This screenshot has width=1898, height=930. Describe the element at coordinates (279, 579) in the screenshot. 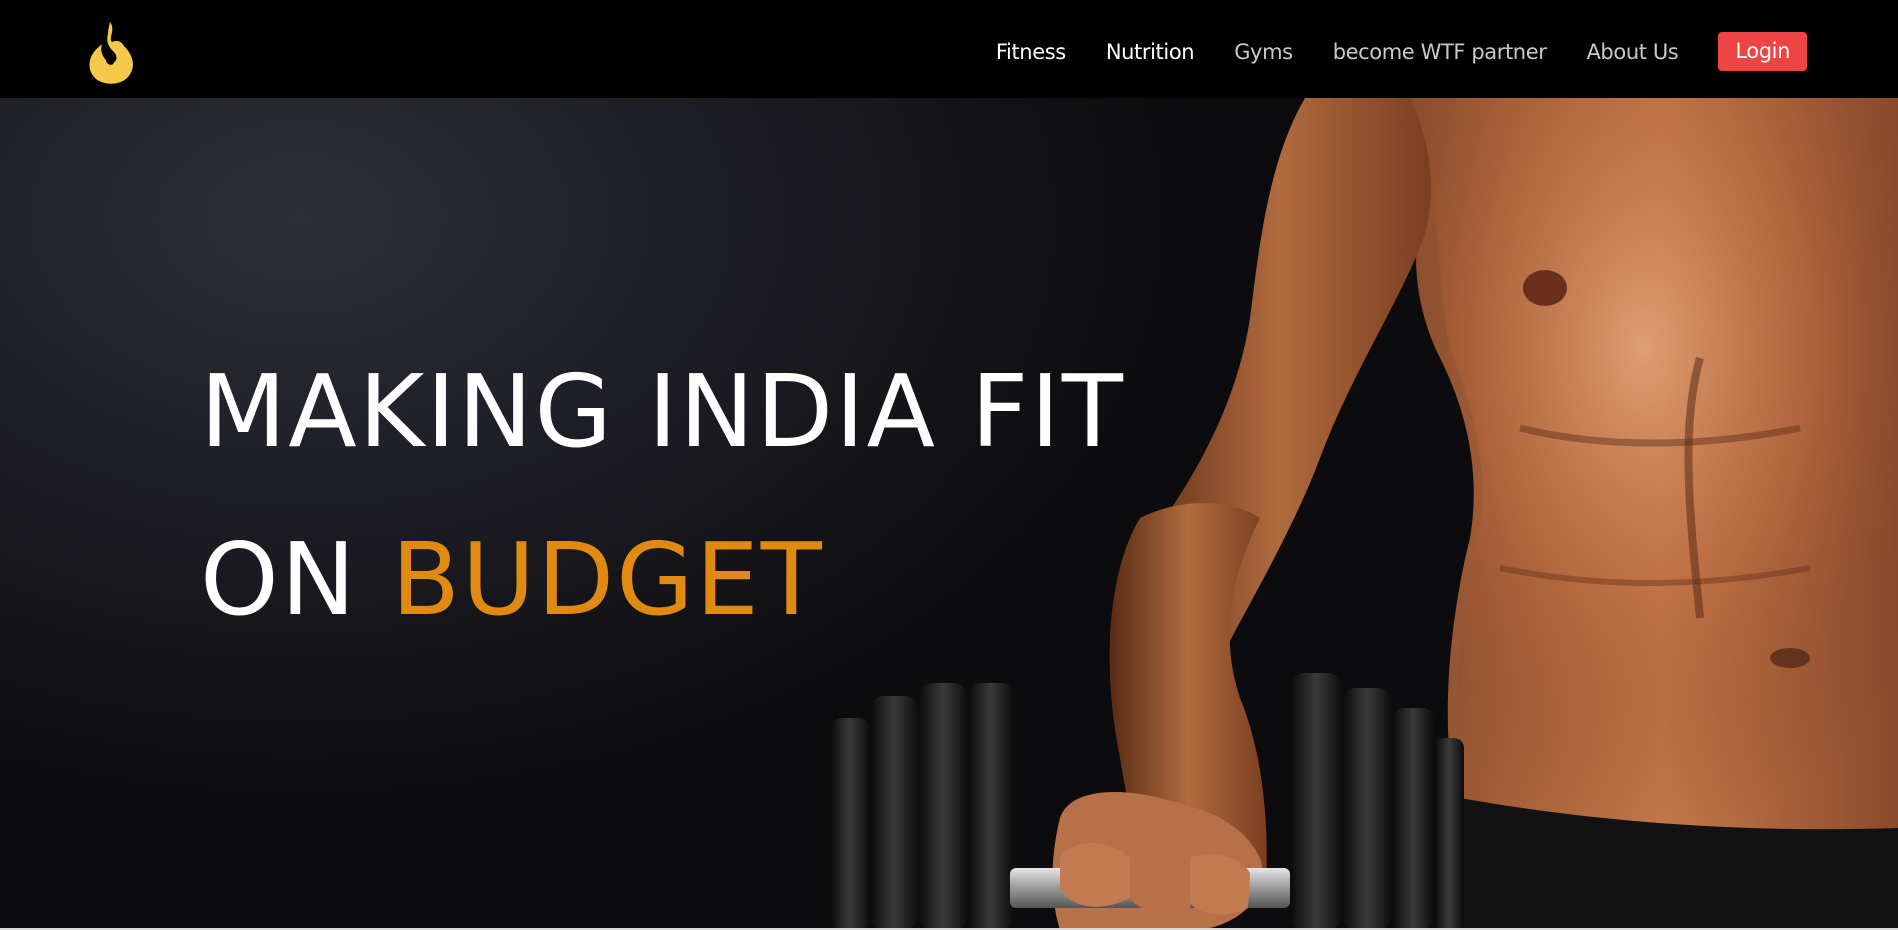

I see `hero-headline-prefix: ON` at that location.